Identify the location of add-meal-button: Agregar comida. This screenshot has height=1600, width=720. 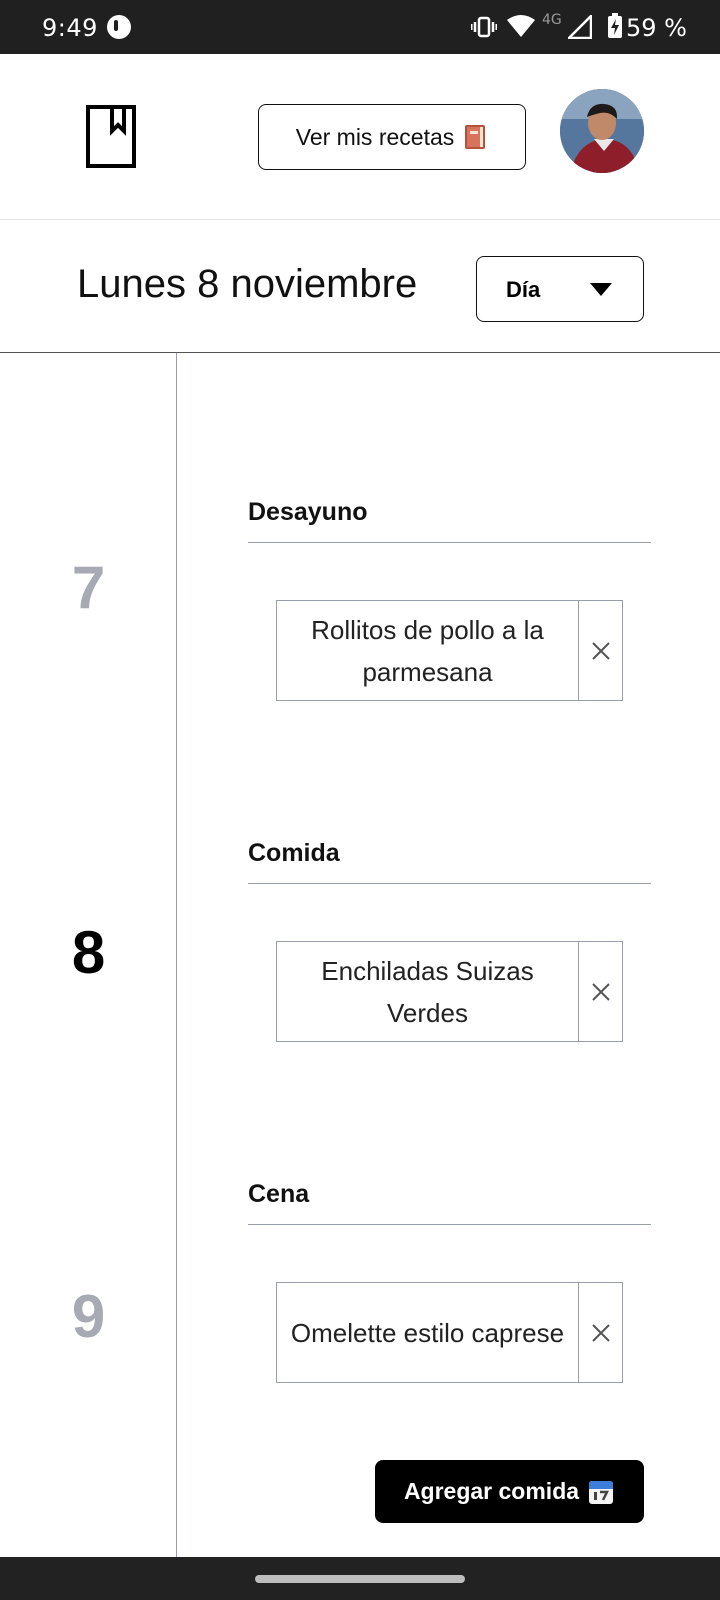
(509, 1491).